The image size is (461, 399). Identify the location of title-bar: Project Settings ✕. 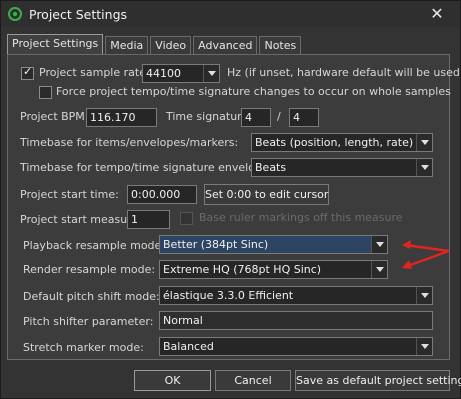
(230, 14).